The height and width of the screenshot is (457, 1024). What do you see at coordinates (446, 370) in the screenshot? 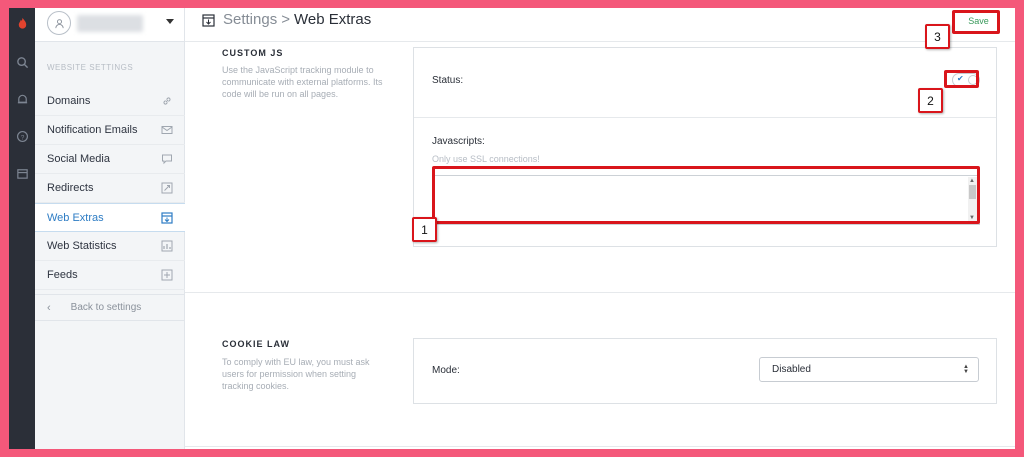
I see `mode-label: Mode:` at bounding box center [446, 370].